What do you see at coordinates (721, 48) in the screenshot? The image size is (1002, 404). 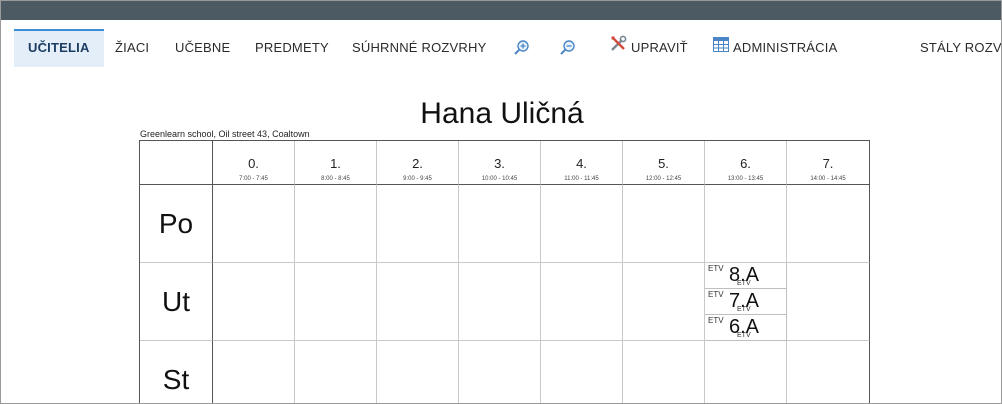 I see `table-icon` at bounding box center [721, 48].